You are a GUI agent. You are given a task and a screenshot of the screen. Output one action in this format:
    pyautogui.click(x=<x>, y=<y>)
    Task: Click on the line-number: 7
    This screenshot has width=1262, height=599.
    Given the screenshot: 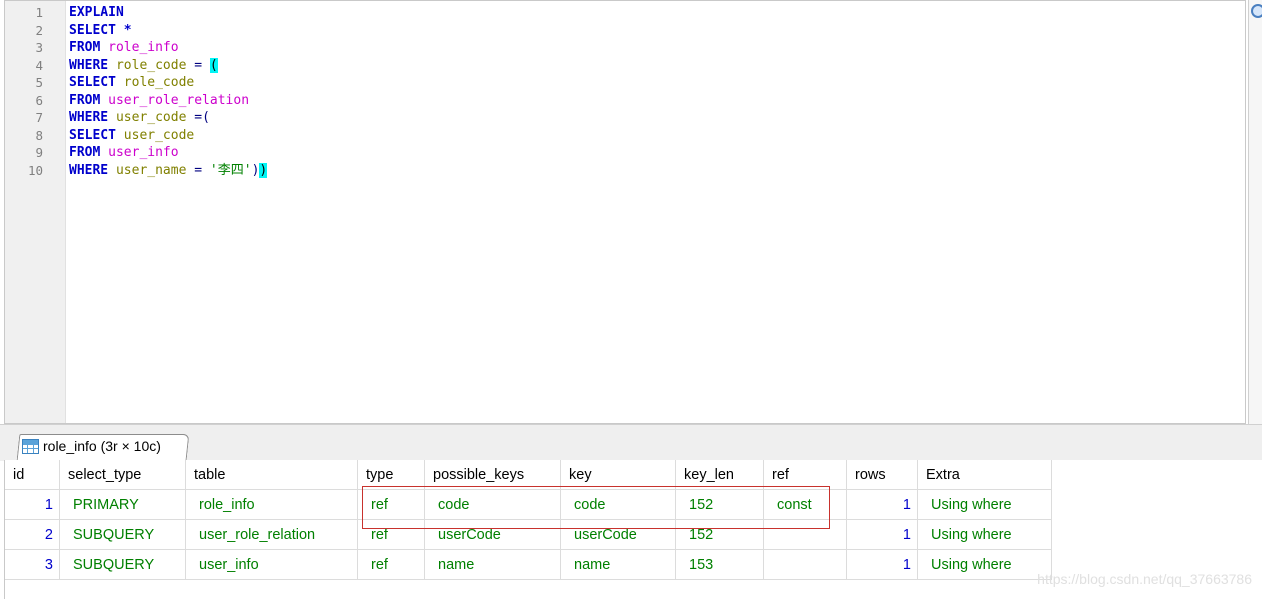 What is the action you would take?
    pyautogui.click(x=39, y=117)
    